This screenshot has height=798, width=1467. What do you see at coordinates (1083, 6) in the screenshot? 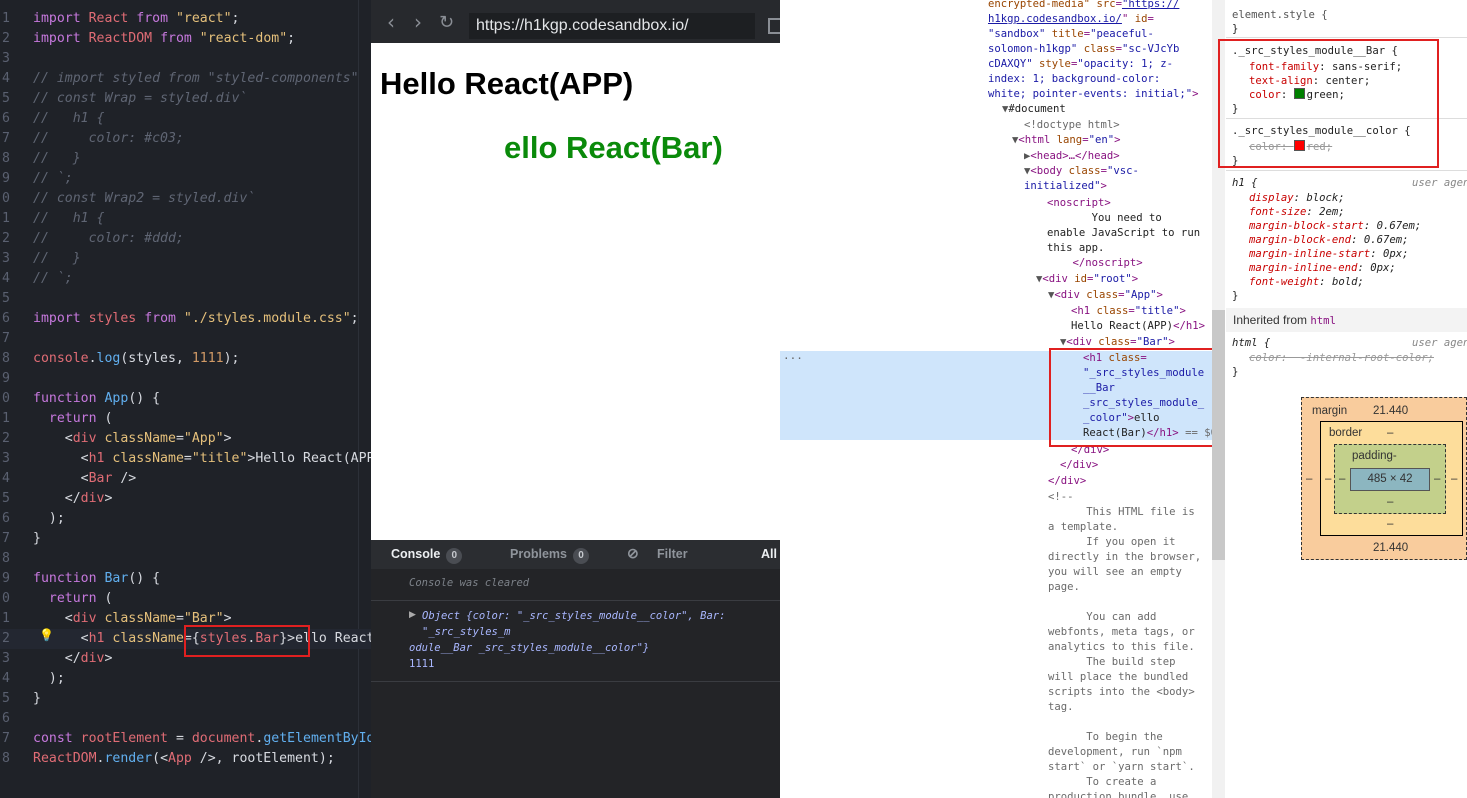
I see `dom-node-line: encrypted-media" src="https://` at bounding box center [1083, 6].